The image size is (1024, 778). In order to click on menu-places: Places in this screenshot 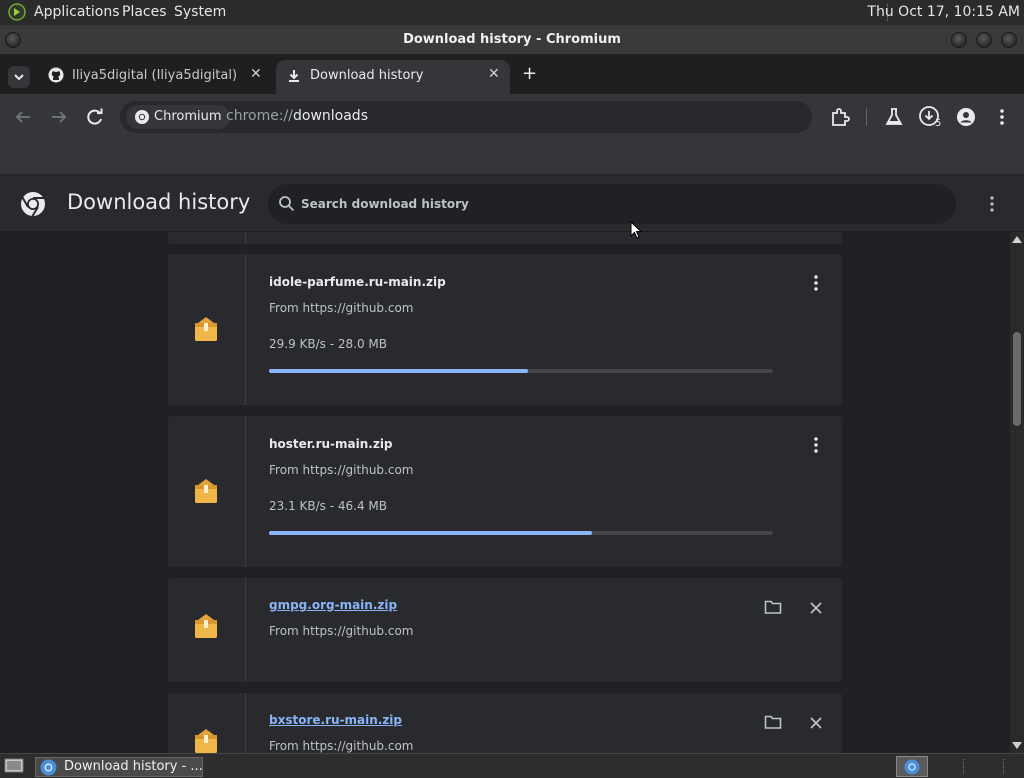, I will do `click(144, 12)`.